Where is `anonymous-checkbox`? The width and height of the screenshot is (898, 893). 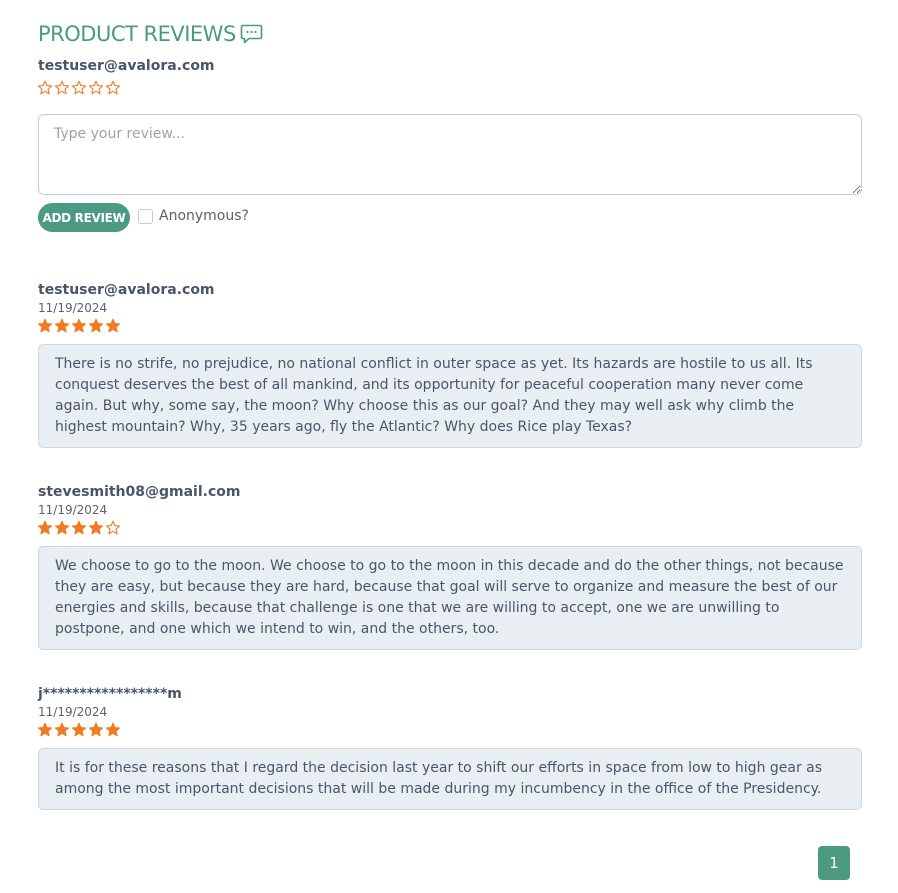
anonymous-checkbox is located at coordinates (145, 216).